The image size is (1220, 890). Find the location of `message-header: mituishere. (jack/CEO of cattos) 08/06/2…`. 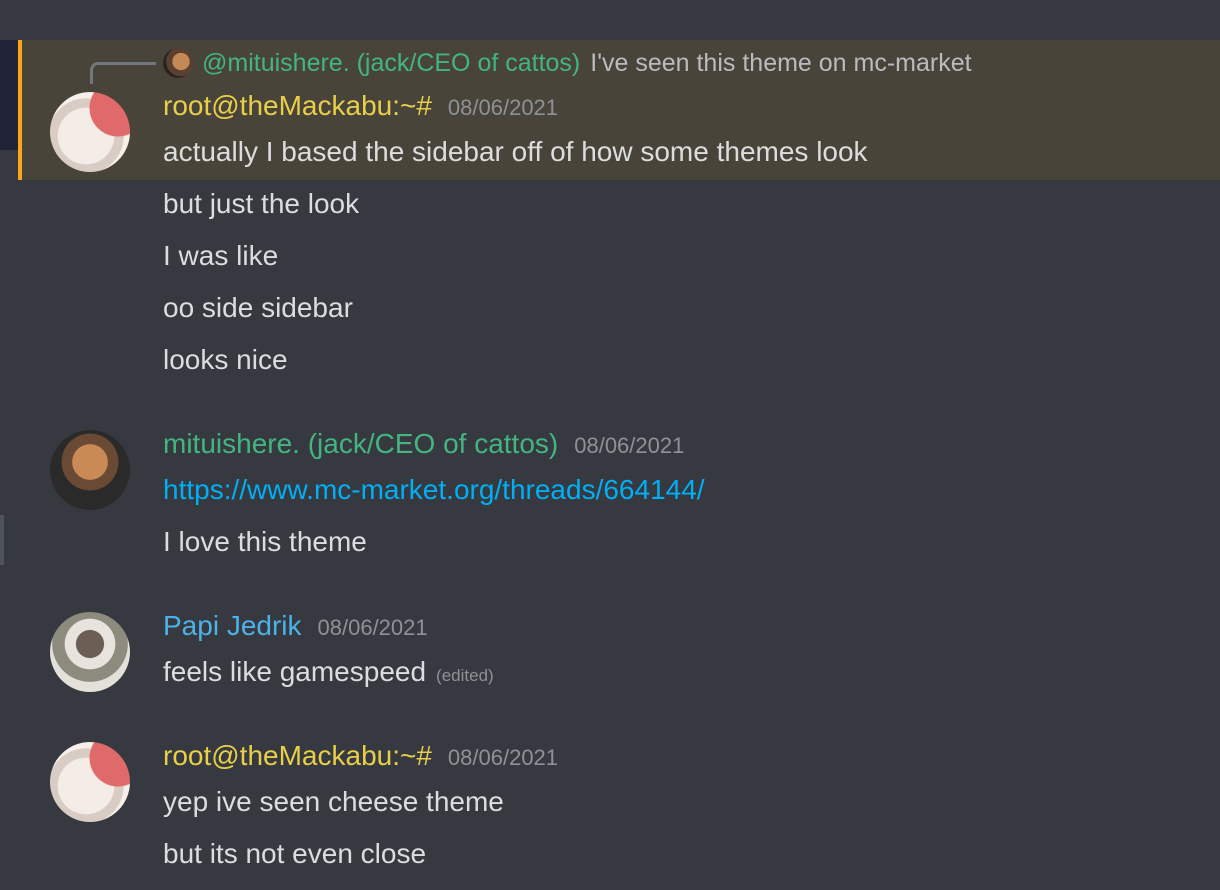

message-header: mituishere. (jack/CEO of cattos) 08/06/2… is located at coordinates (423, 444).